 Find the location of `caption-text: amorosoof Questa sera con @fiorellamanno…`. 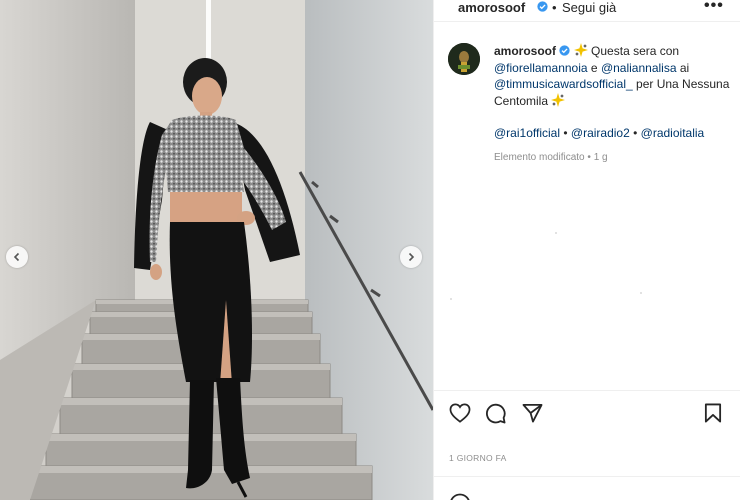

caption-text: amorosoof Questa sera con @fiorellamanno… is located at coordinates (614, 104).